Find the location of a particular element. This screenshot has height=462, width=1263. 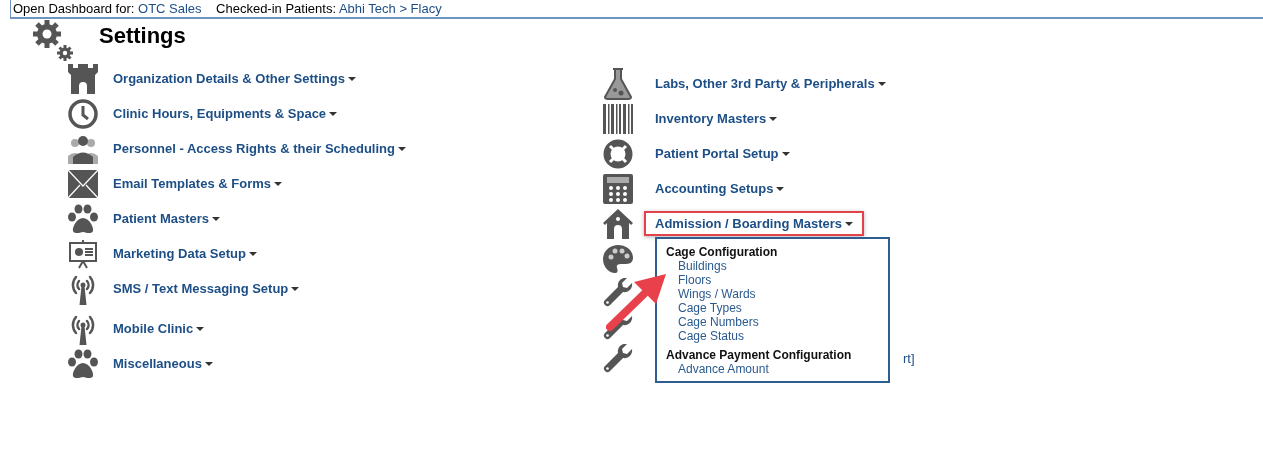

menu-link: Organization Details & Other Settings is located at coordinates (236, 78).